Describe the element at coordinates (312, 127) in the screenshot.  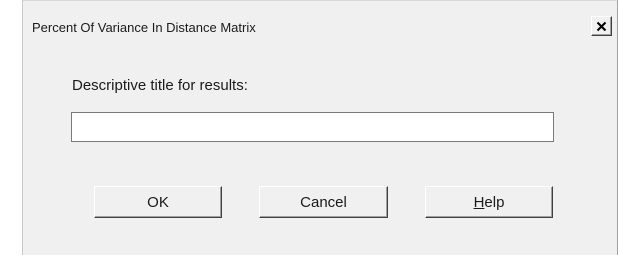
I see `title-input` at that location.